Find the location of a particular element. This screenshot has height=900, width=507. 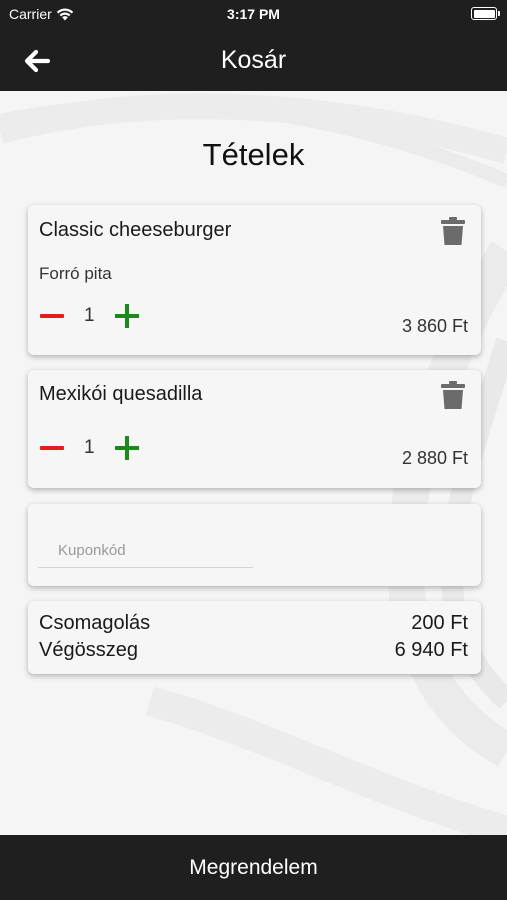

navigation-bar: Kosár is located at coordinates (253, 59).